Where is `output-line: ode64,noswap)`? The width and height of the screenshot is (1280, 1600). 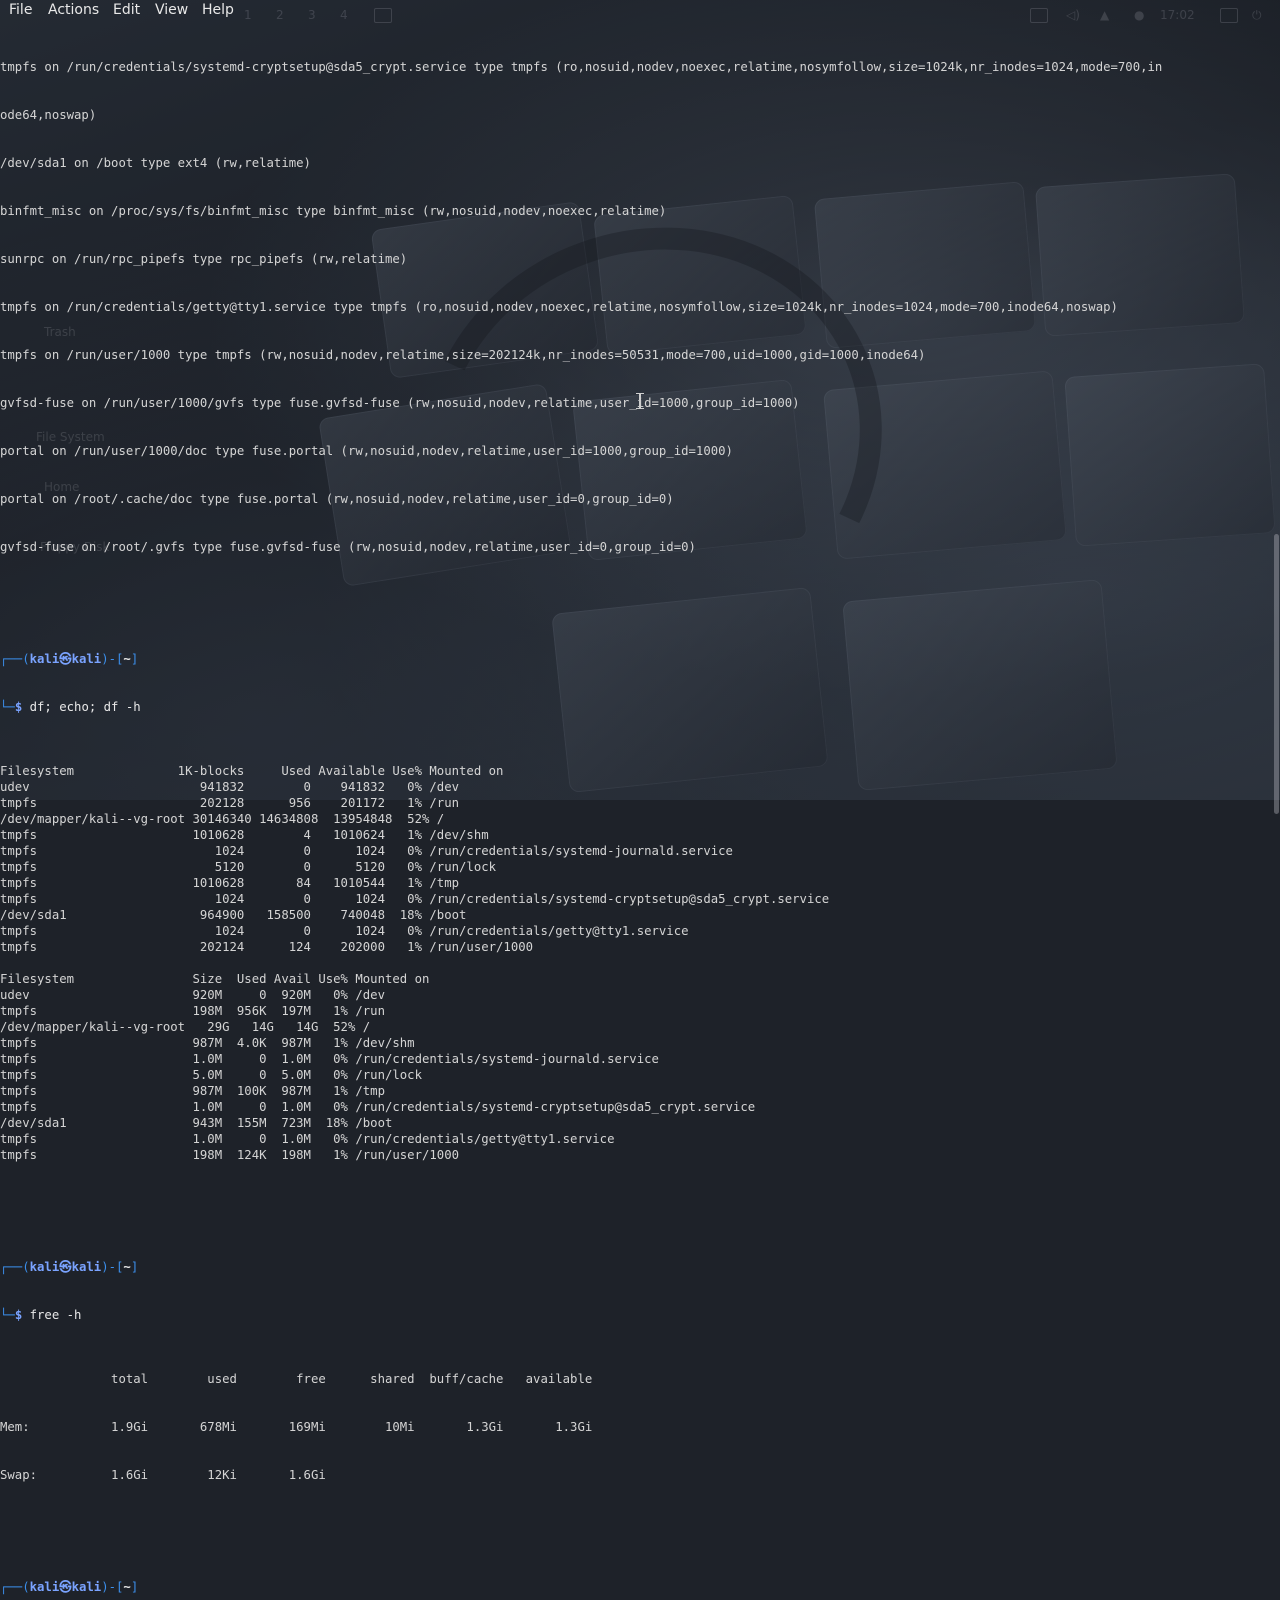
output-line: ode64,noswap) is located at coordinates (48, 115).